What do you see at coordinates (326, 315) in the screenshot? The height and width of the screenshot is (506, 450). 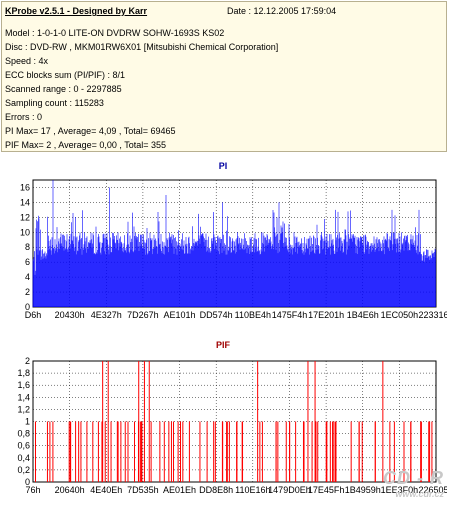 I see `pi-xtick-label: 17E201h` at bounding box center [326, 315].